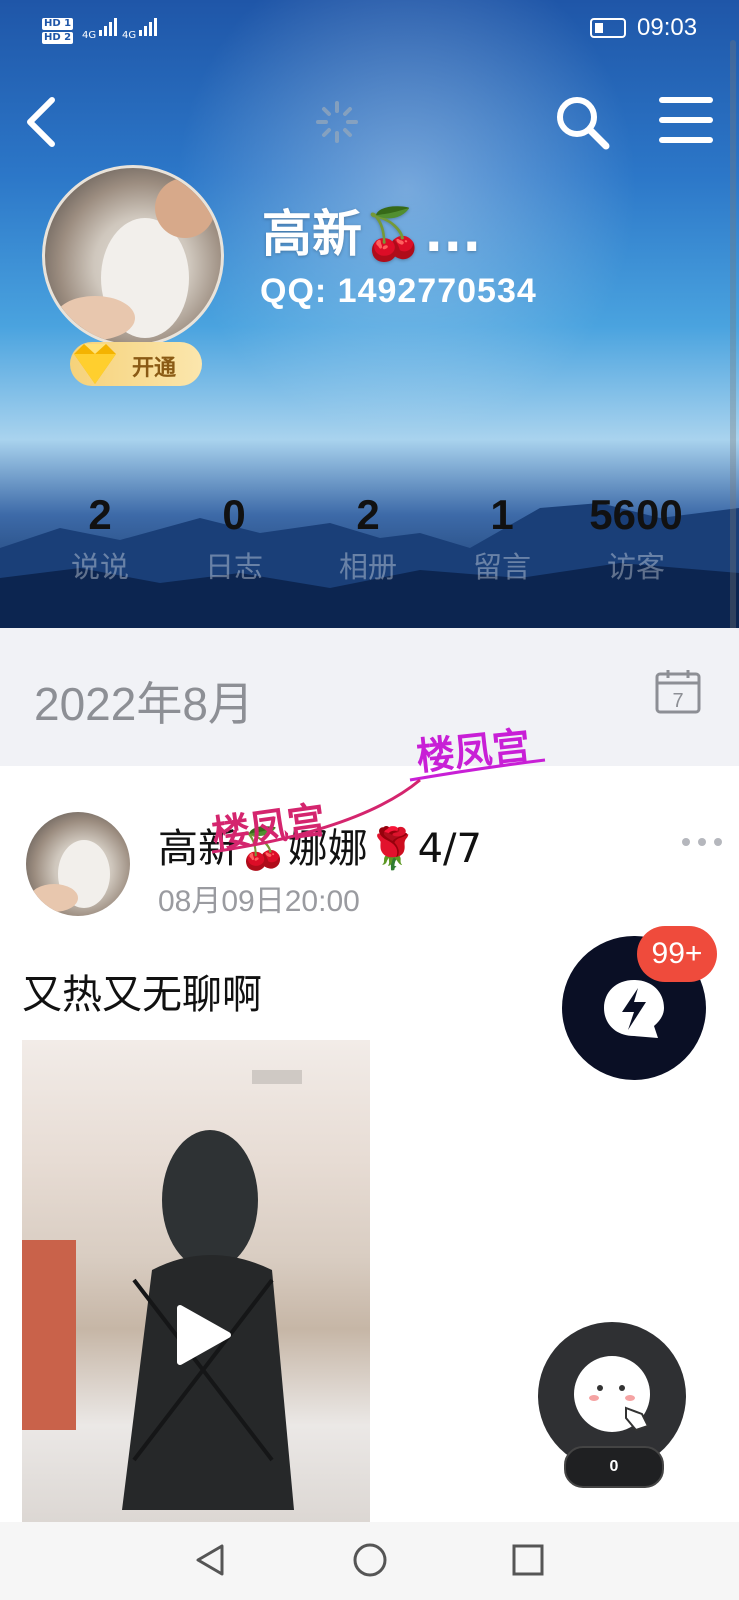  What do you see at coordinates (259, 901) in the screenshot?
I see `post-timestamp: 08月09日20:00` at bounding box center [259, 901].